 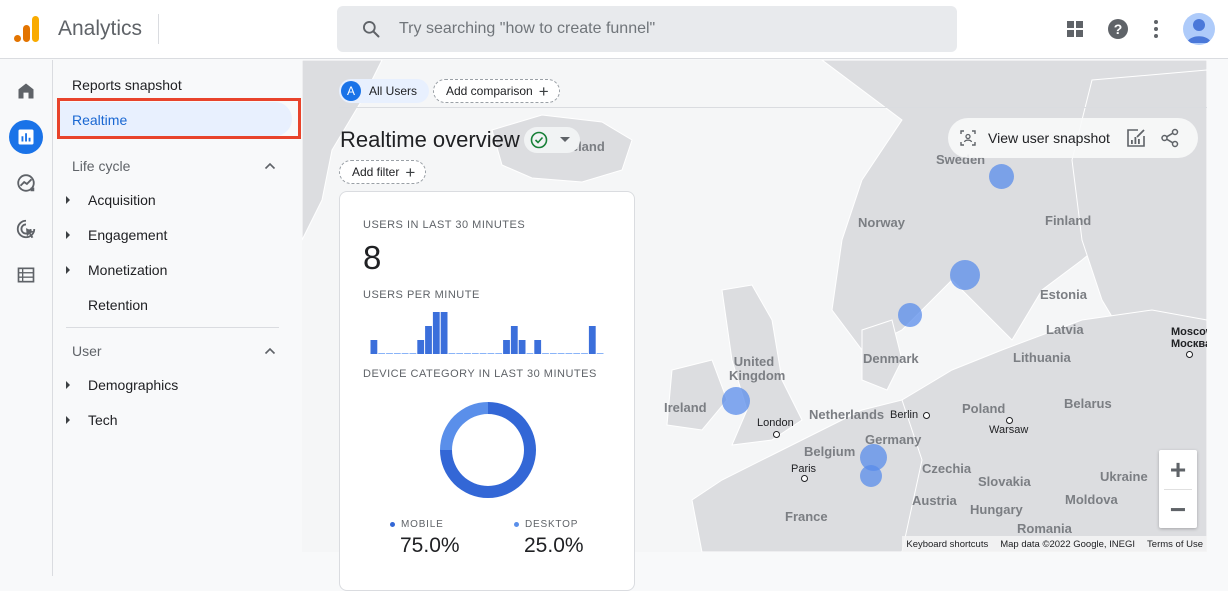 I want to click on view-user-snapshot-button: View user snapshot, so click(x=1049, y=138).